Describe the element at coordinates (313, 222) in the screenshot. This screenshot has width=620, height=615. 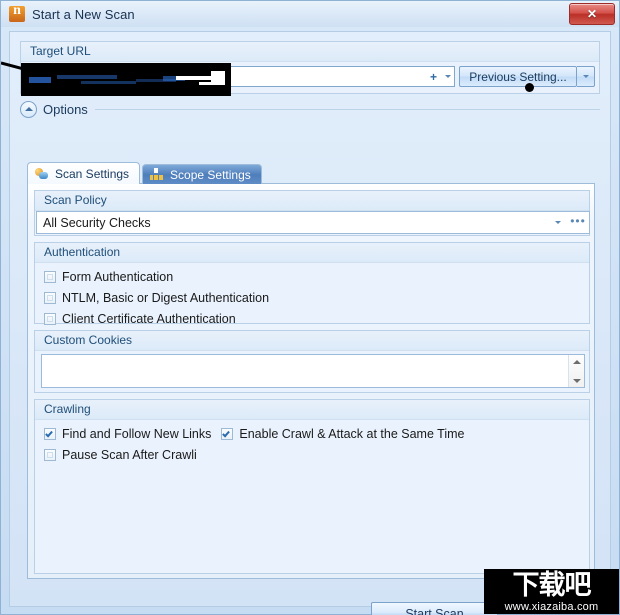
I see `scan-policy-select: All Security Checks •••` at that location.